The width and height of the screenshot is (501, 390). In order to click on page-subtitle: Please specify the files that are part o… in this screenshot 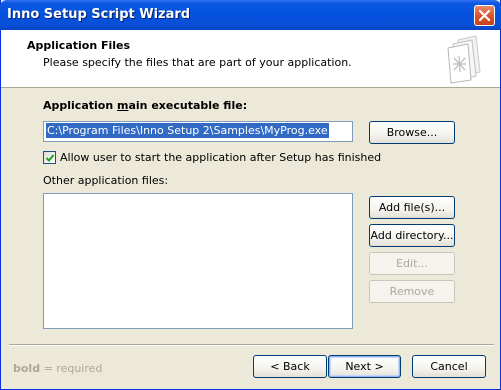, I will do `click(197, 62)`.